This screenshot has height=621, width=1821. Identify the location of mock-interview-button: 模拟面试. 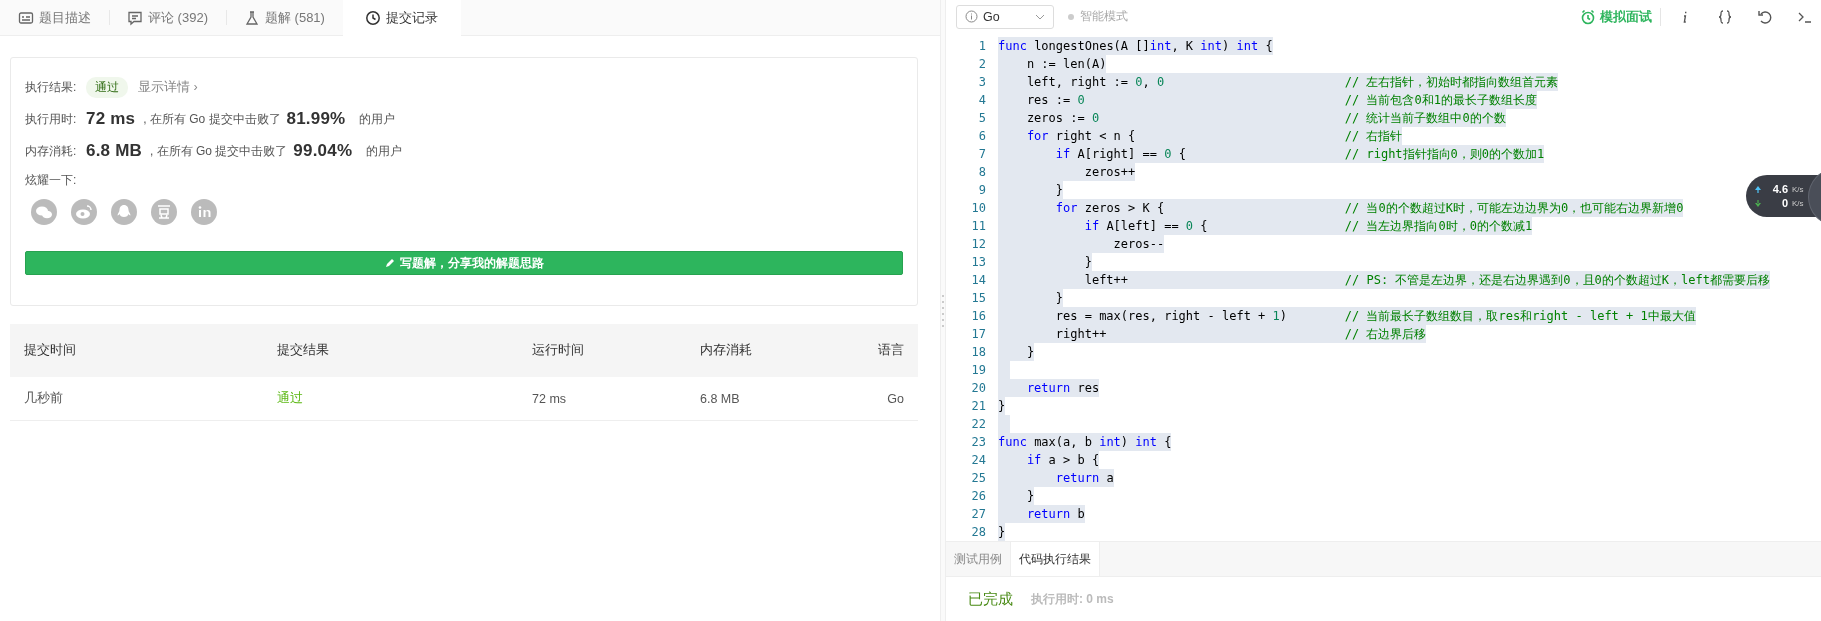
(1620, 16).